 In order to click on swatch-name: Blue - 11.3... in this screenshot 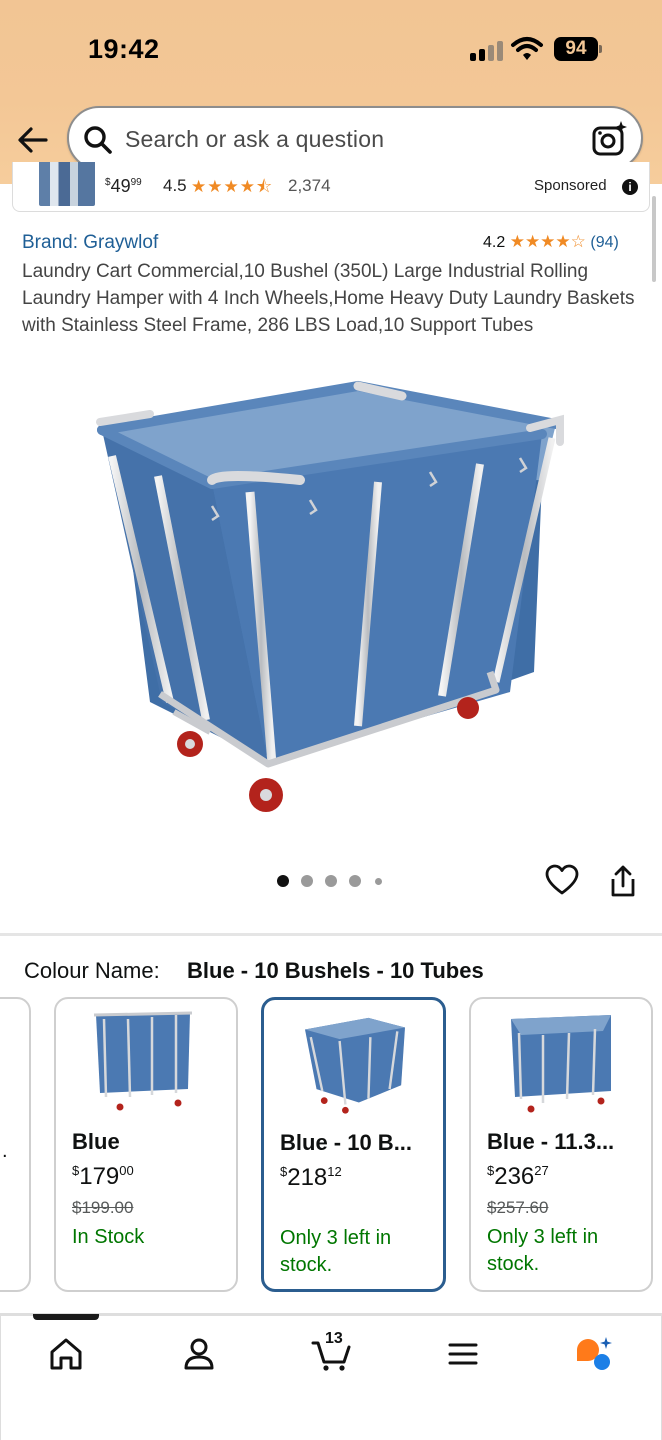, I will do `click(551, 1141)`.